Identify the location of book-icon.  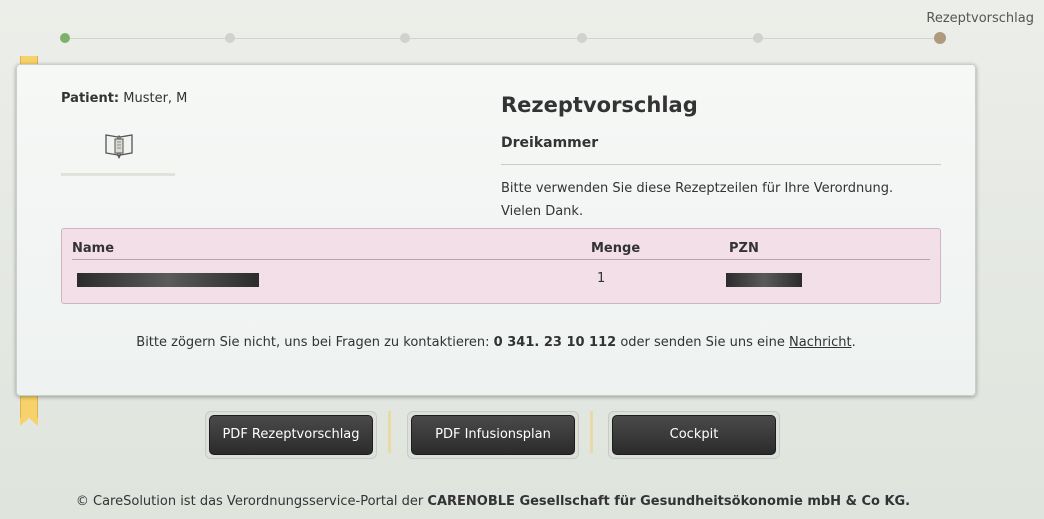
(119, 148).